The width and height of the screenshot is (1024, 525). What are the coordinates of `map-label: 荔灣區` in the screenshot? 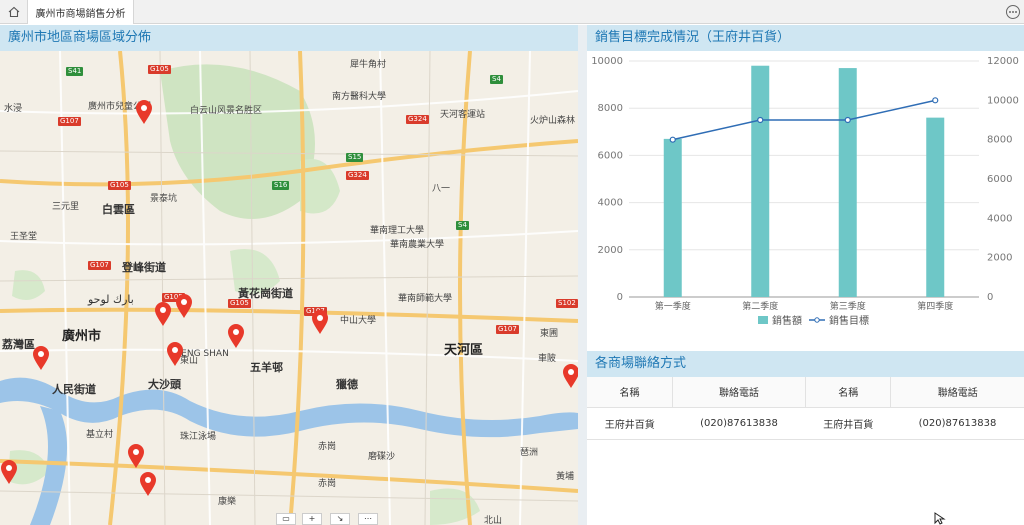 It's located at (18, 344).